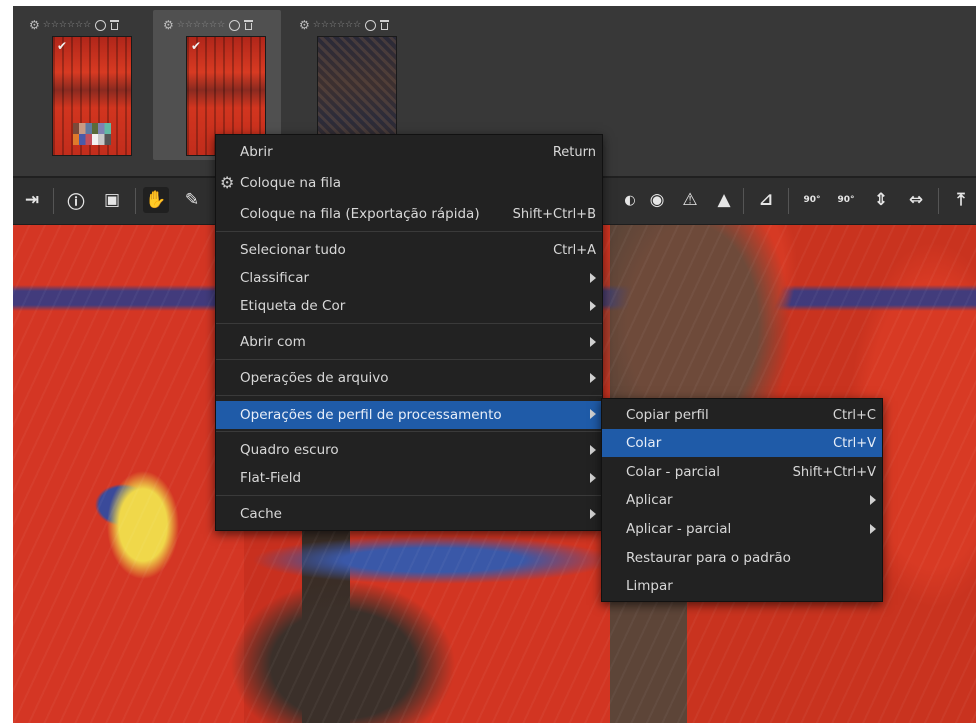 The image size is (976, 723). I want to click on export-icon: ⤒, so click(961, 200).